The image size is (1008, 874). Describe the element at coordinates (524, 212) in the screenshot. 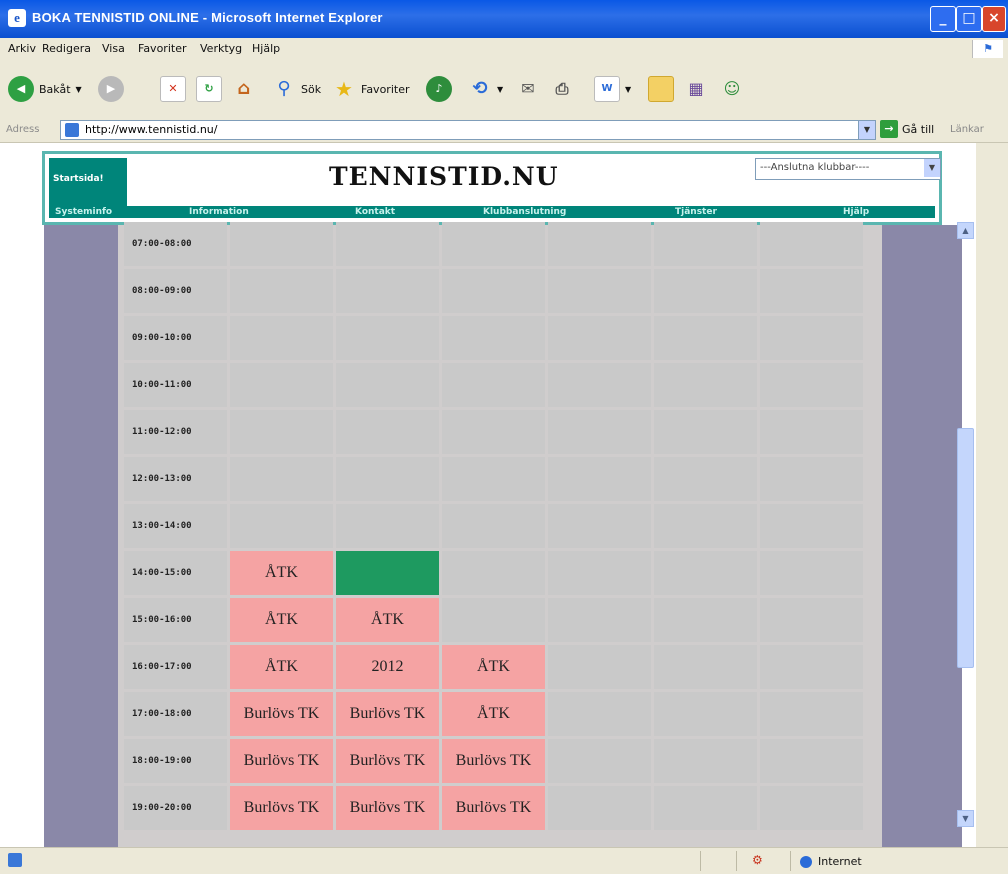

I see `nav-klubbanslutning: Klubbanslutning` at that location.